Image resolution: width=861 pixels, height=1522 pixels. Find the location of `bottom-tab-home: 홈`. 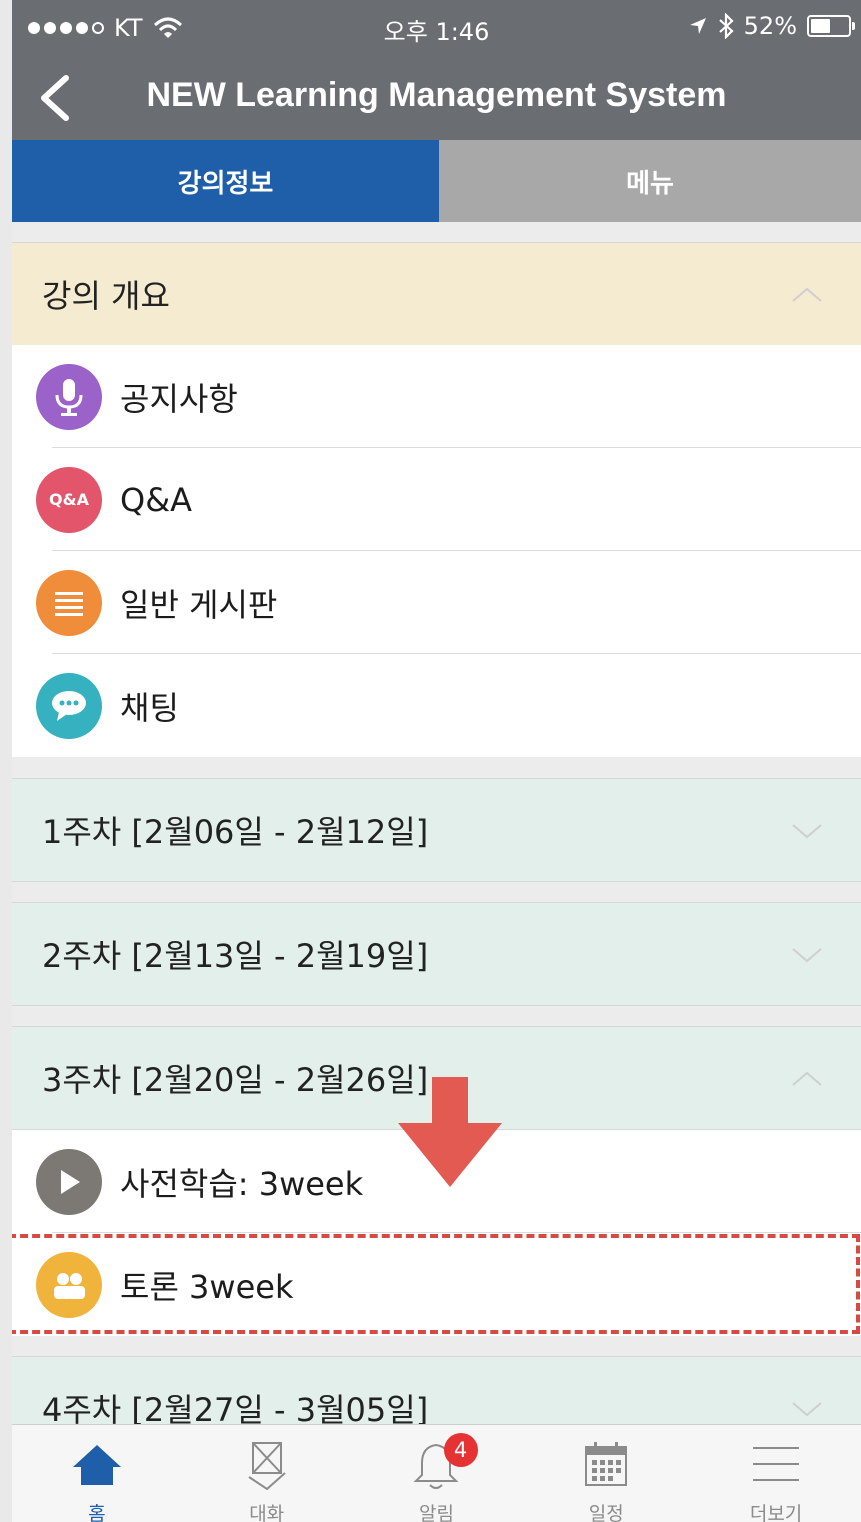

bottom-tab-home: 홈 is located at coordinates (97, 1473).